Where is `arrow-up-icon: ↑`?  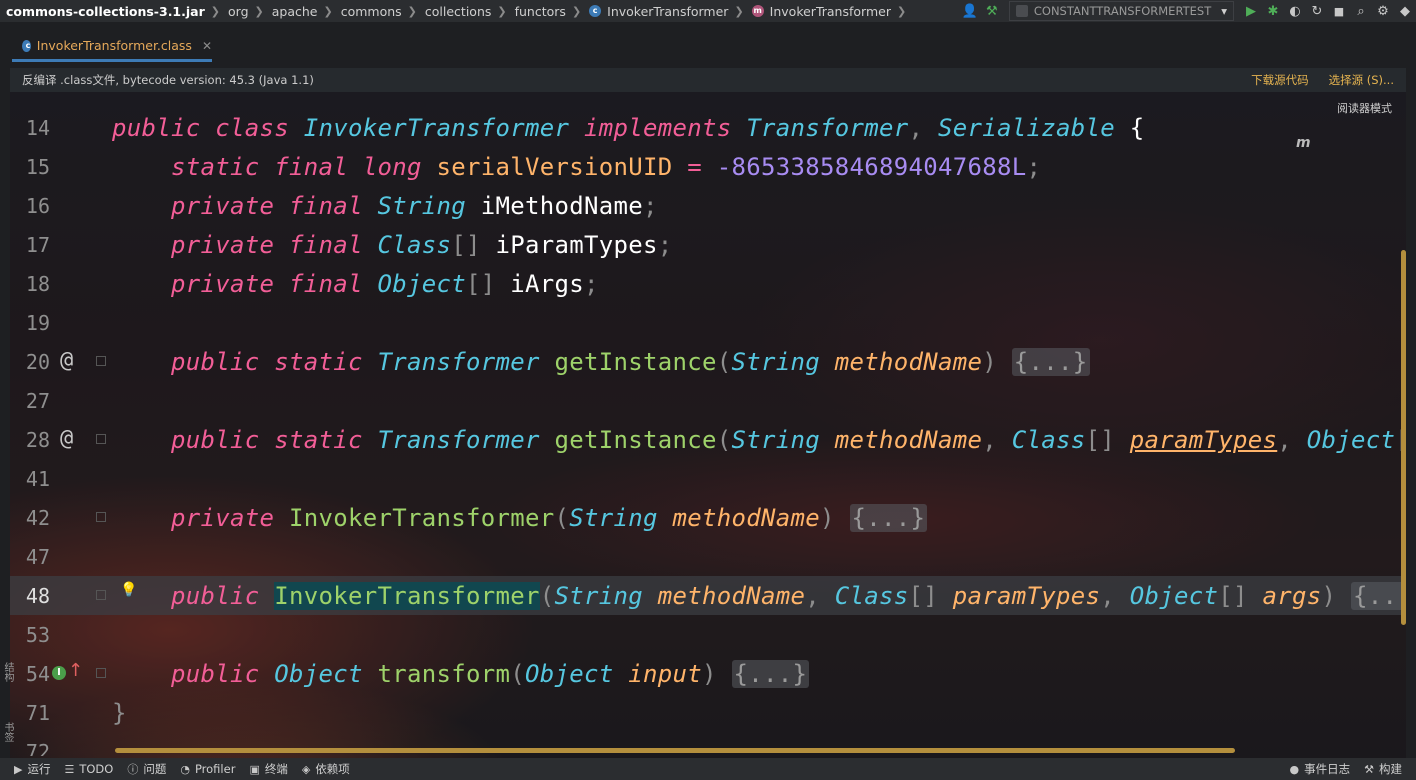
arrow-up-icon: ↑ is located at coordinates (75, 670).